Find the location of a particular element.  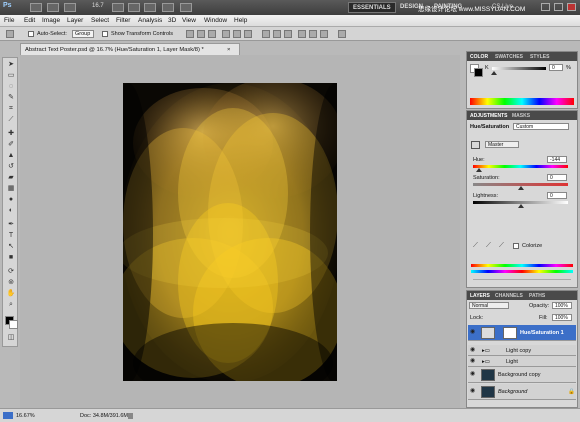

history-brush-tool-icon: ↺ is located at coordinates (11, 167).